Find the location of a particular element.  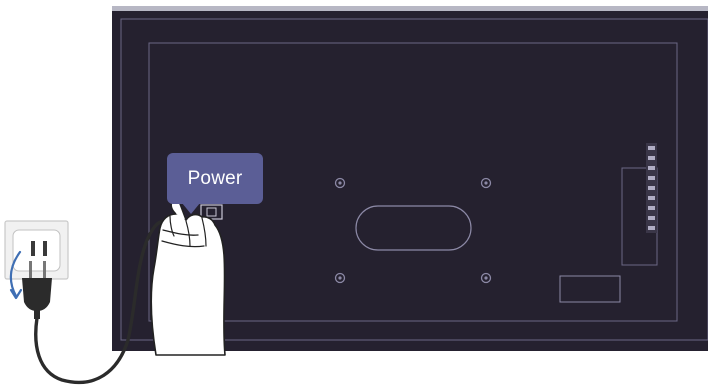

hand-icon is located at coordinates (188, 277).